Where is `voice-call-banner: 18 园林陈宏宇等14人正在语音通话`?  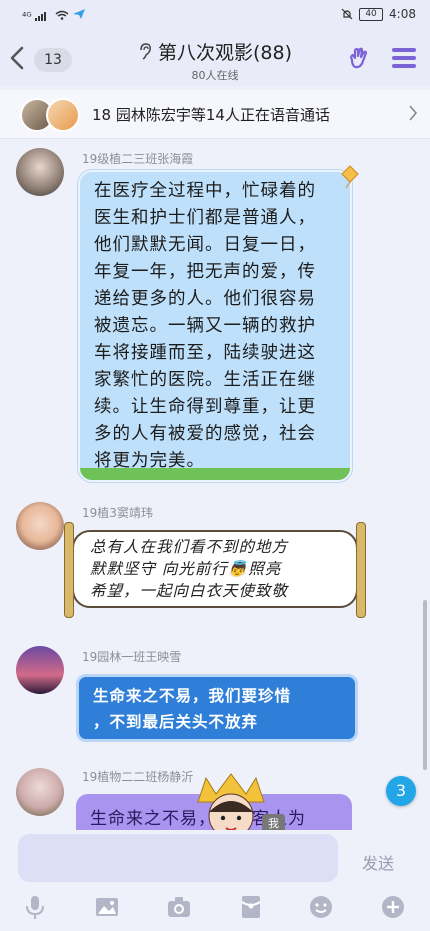 voice-call-banner: 18 园林陈宏宇等14人正在语音通话 is located at coordinates (215, 114).